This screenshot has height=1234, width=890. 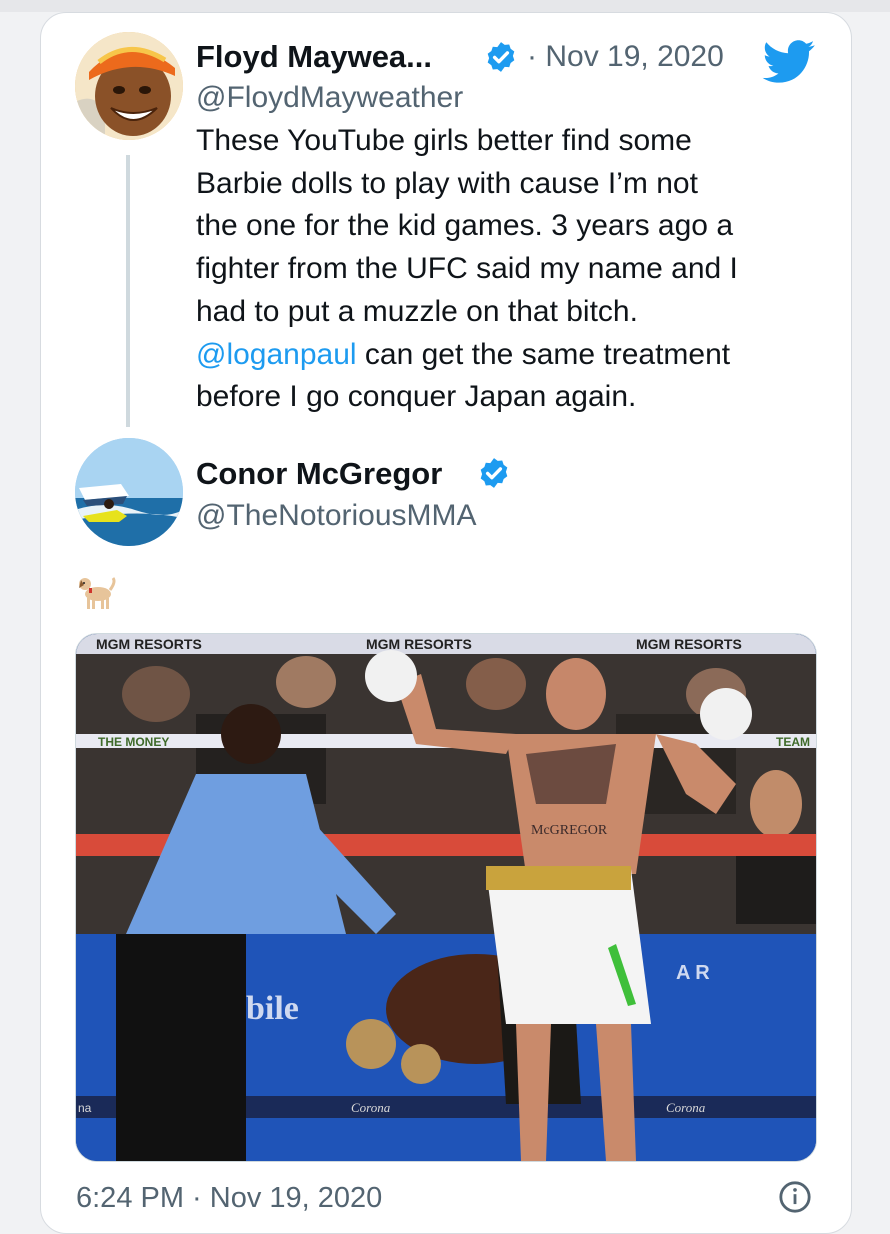 I want to click on tweet-author-handle: @FloydMayweather, so click(x=329, y=98).